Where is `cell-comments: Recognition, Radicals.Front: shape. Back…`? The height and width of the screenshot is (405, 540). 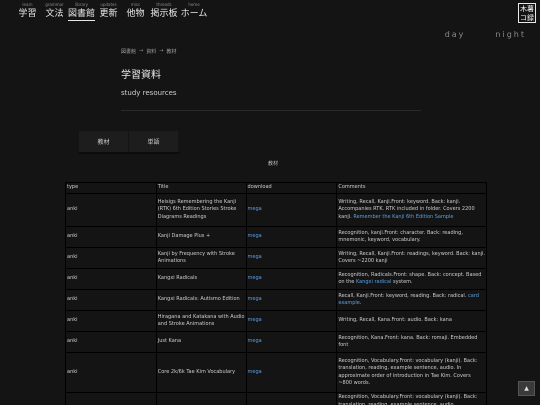
cell-comments: Recognition, Radicals.Front: shape. Back… is located at coordinates (411, 279).